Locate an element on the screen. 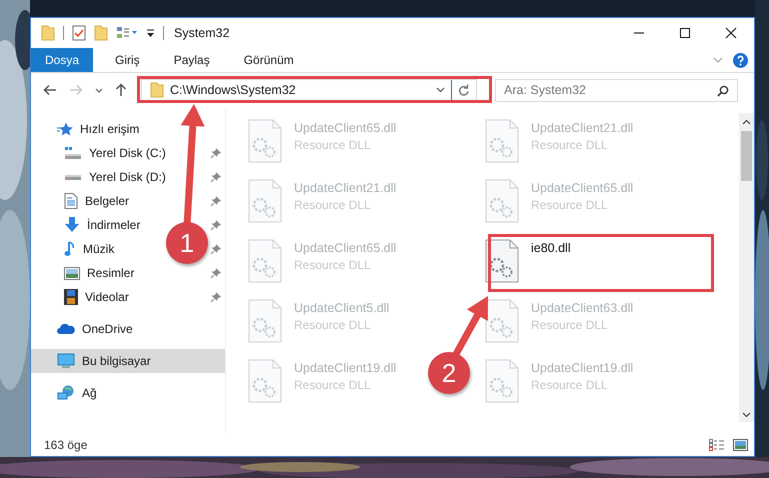 The image size is (769, 478). view-dropdown-icon is located at coordinates (127, 33).